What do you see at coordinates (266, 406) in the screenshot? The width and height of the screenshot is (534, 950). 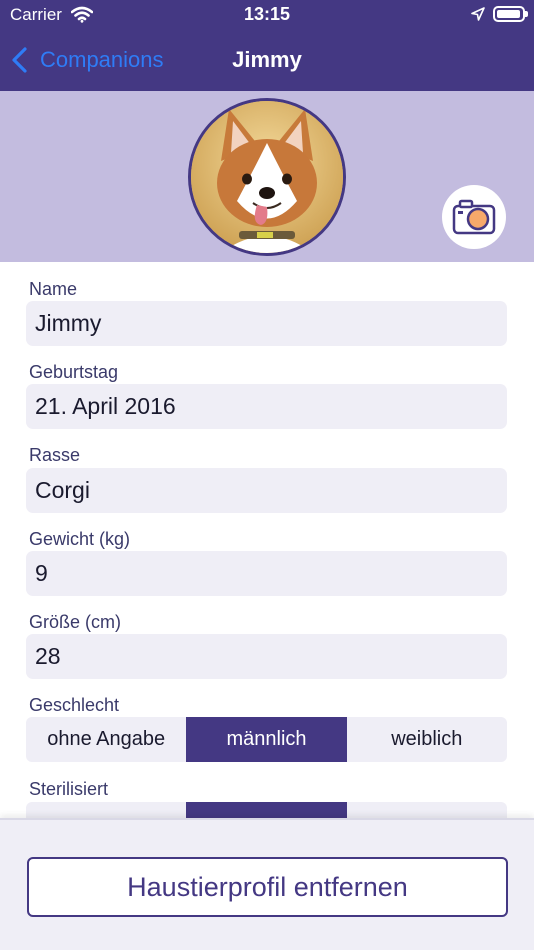 I see `birthday-field: 21. April 2016` at bounding box center [266, 406].